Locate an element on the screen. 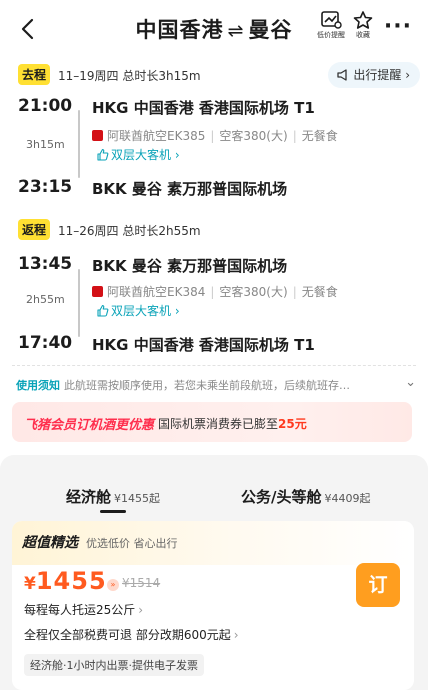 This screenshot has width=428, height=690. usage-notice: 使用须知 此航班需按顺序使用，若您未乘坐前段航班，后续航班存… ⌄ is located at coordinates (216, 385).